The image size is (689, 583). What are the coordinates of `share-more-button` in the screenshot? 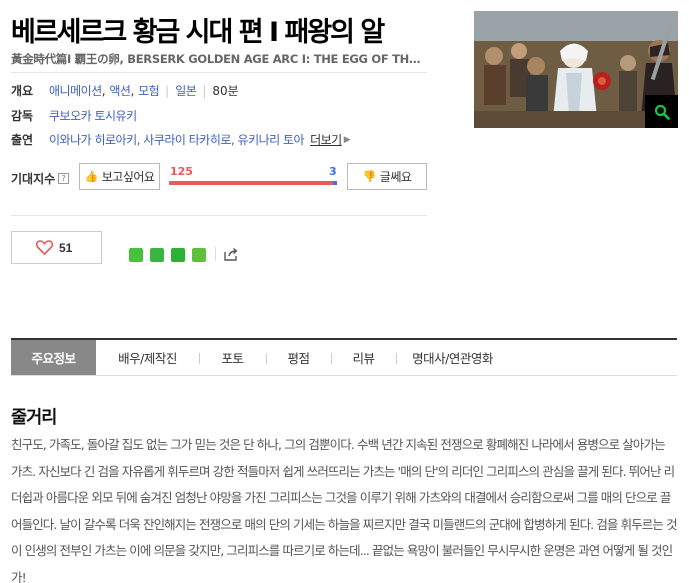 It's located at (231, 256).